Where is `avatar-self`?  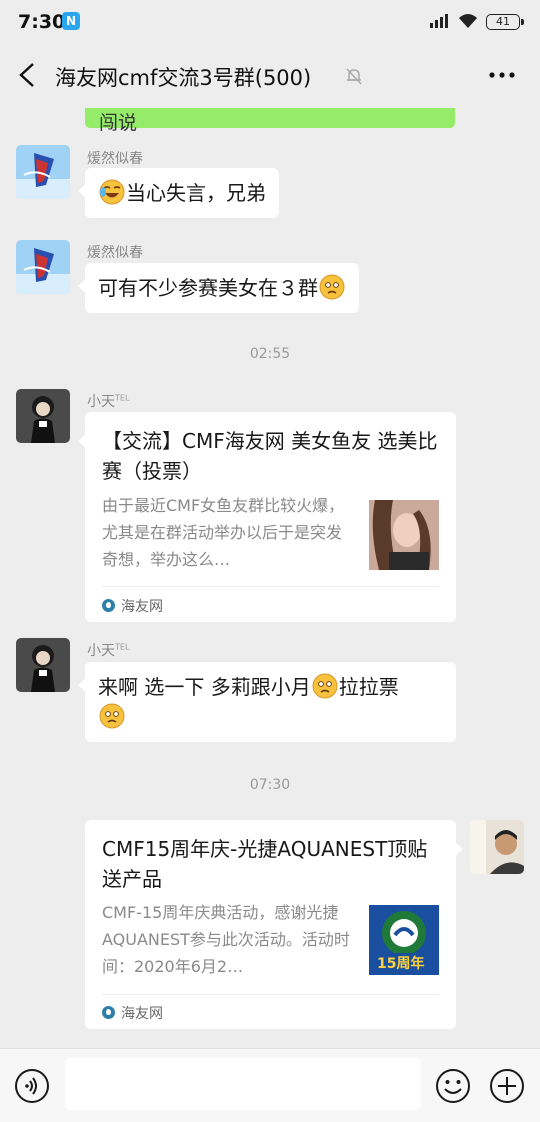
avatar-self is located at coordinates (497, 847).